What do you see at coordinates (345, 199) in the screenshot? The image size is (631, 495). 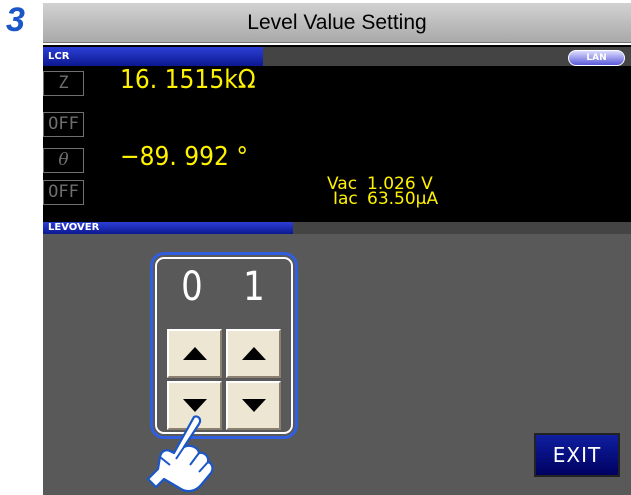 I see `iac-label: Iac` at bounding box center [345, 199].